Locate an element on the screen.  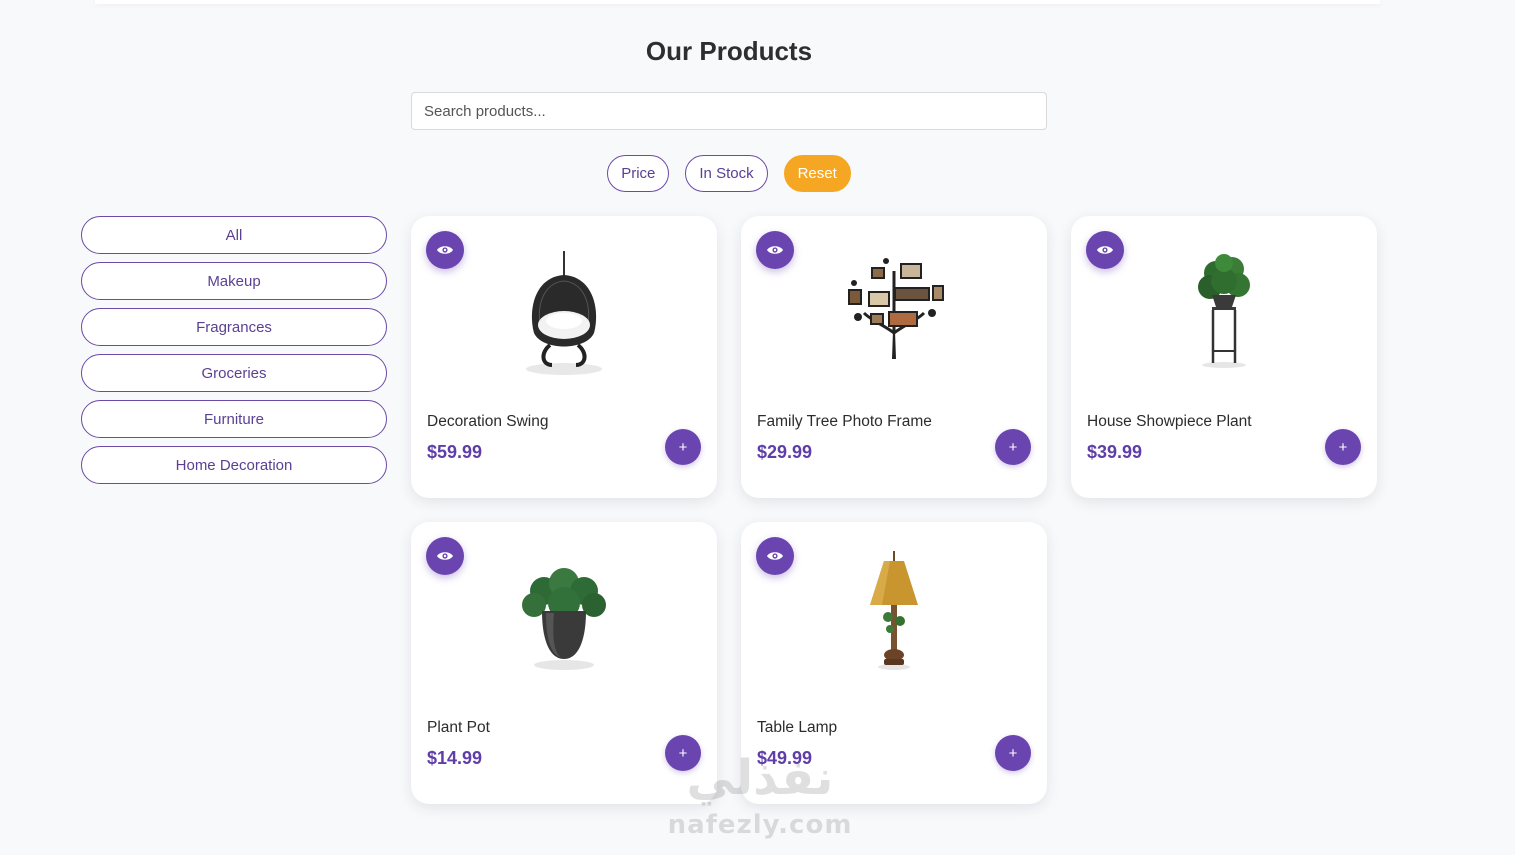
category-home-decoration: Home Decoration is located at coordinates (234, 465).